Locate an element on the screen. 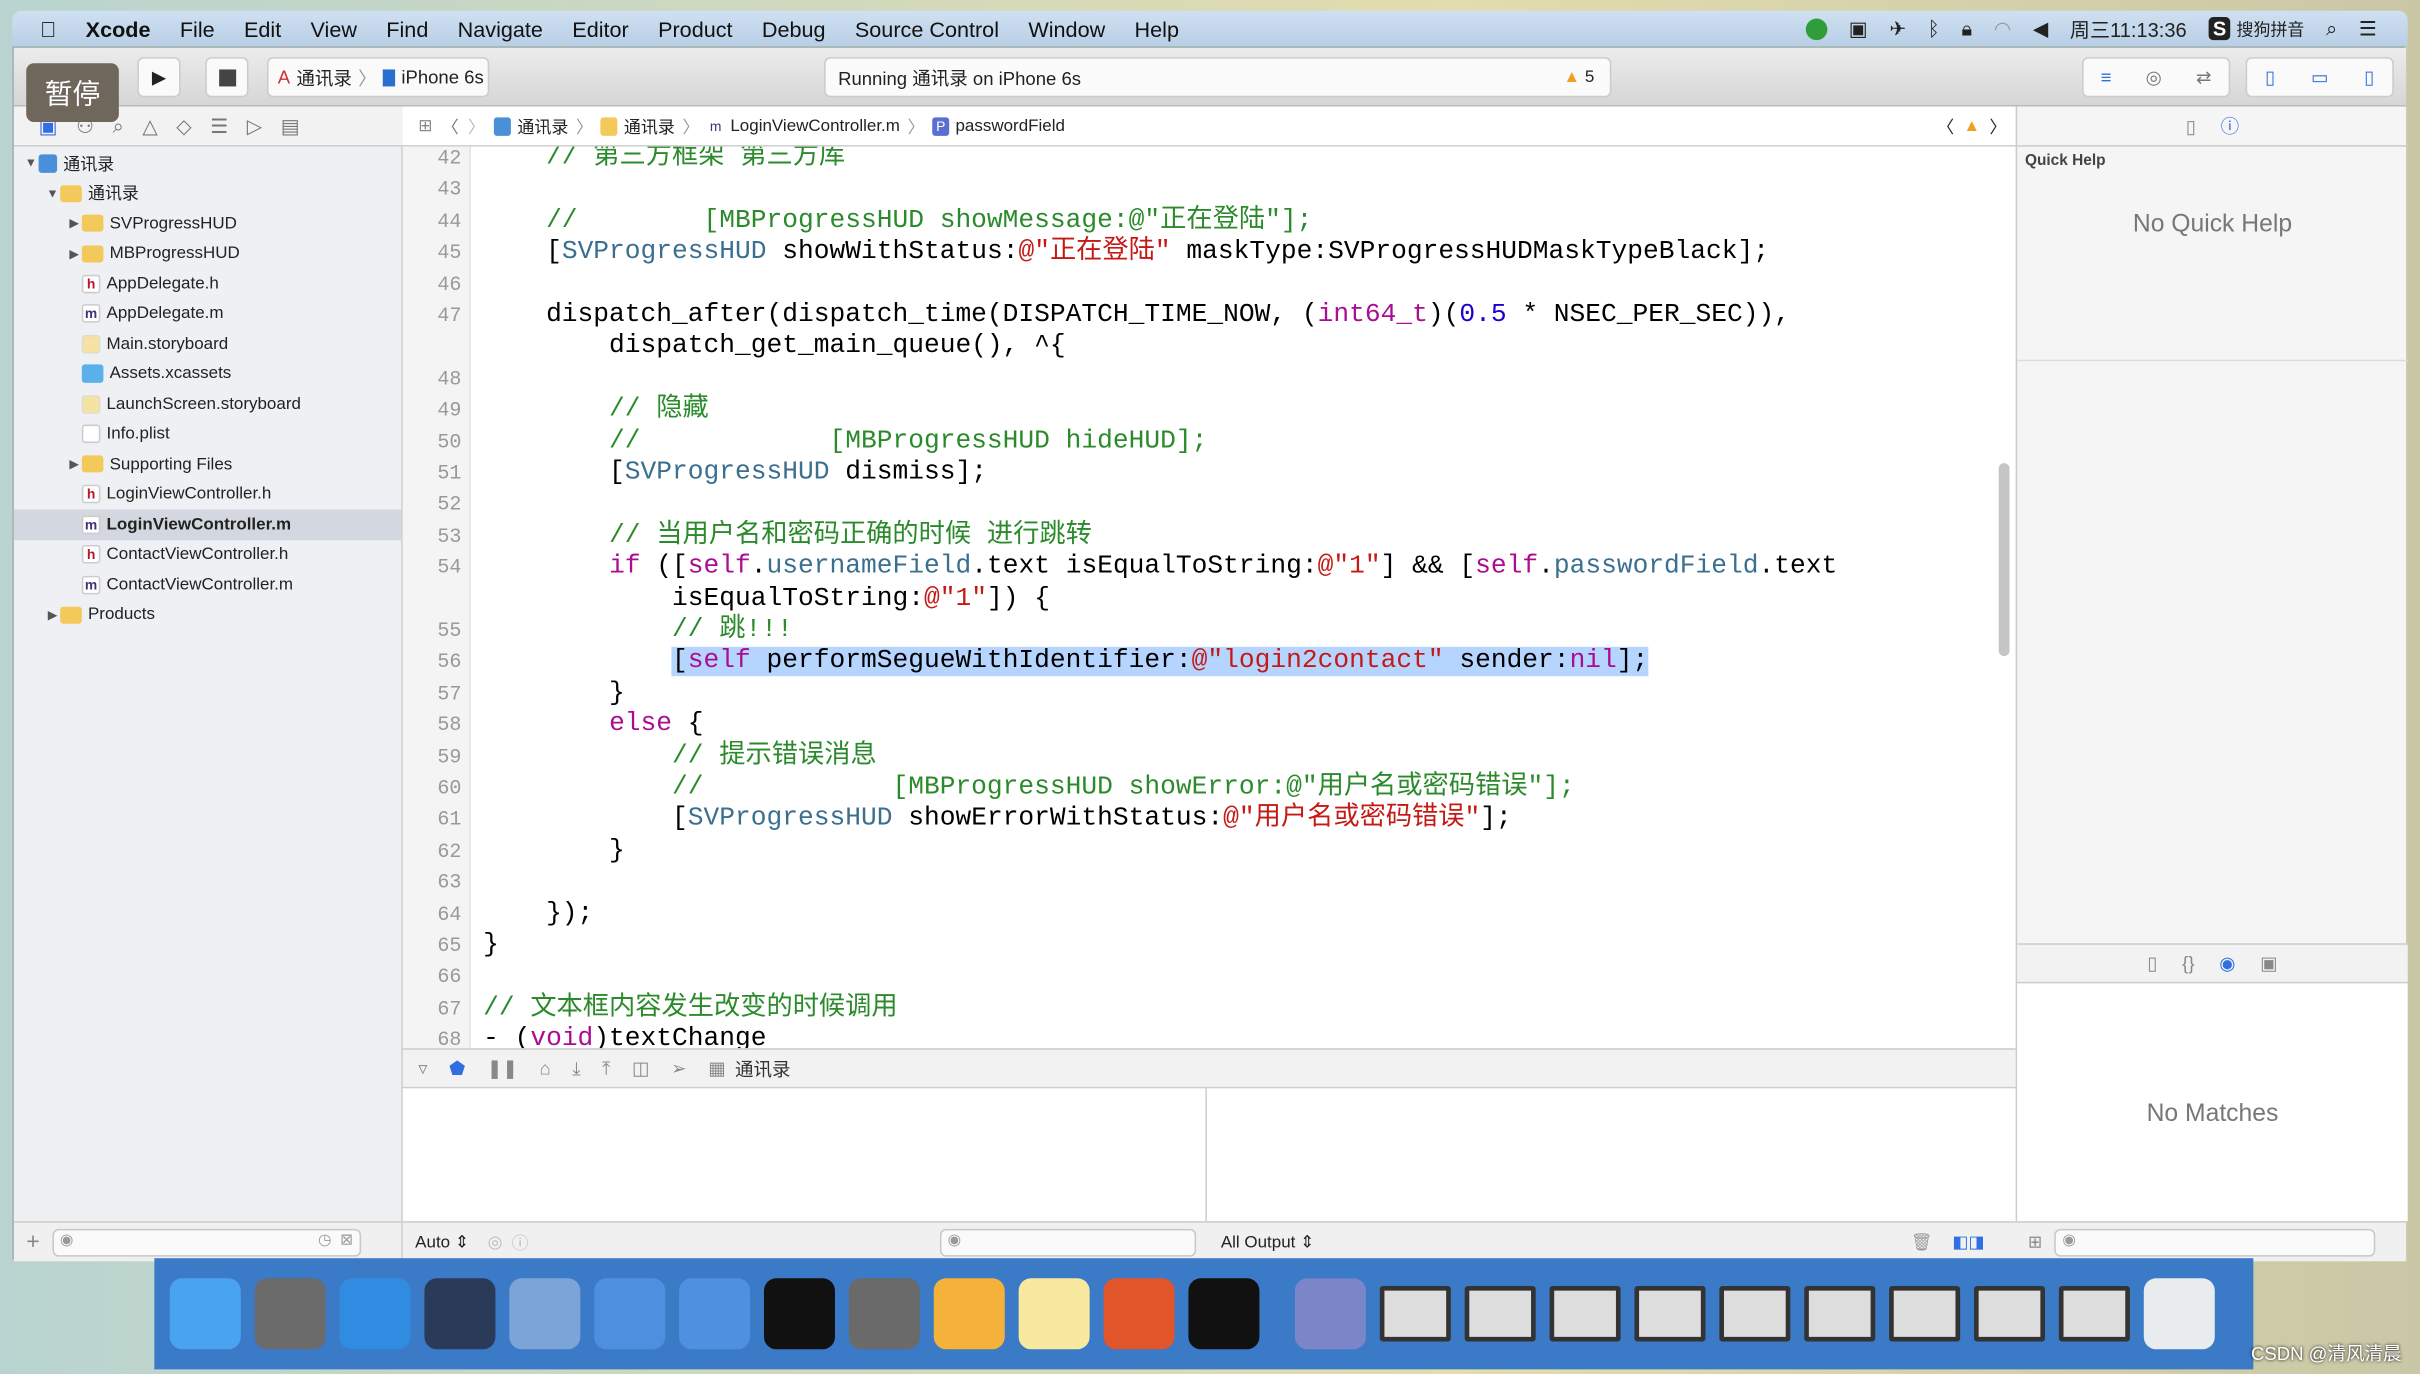 The height and width of the screenshot is (1374, 2420). navigator-item: ▶ Products is located at coordinates (207, 615).